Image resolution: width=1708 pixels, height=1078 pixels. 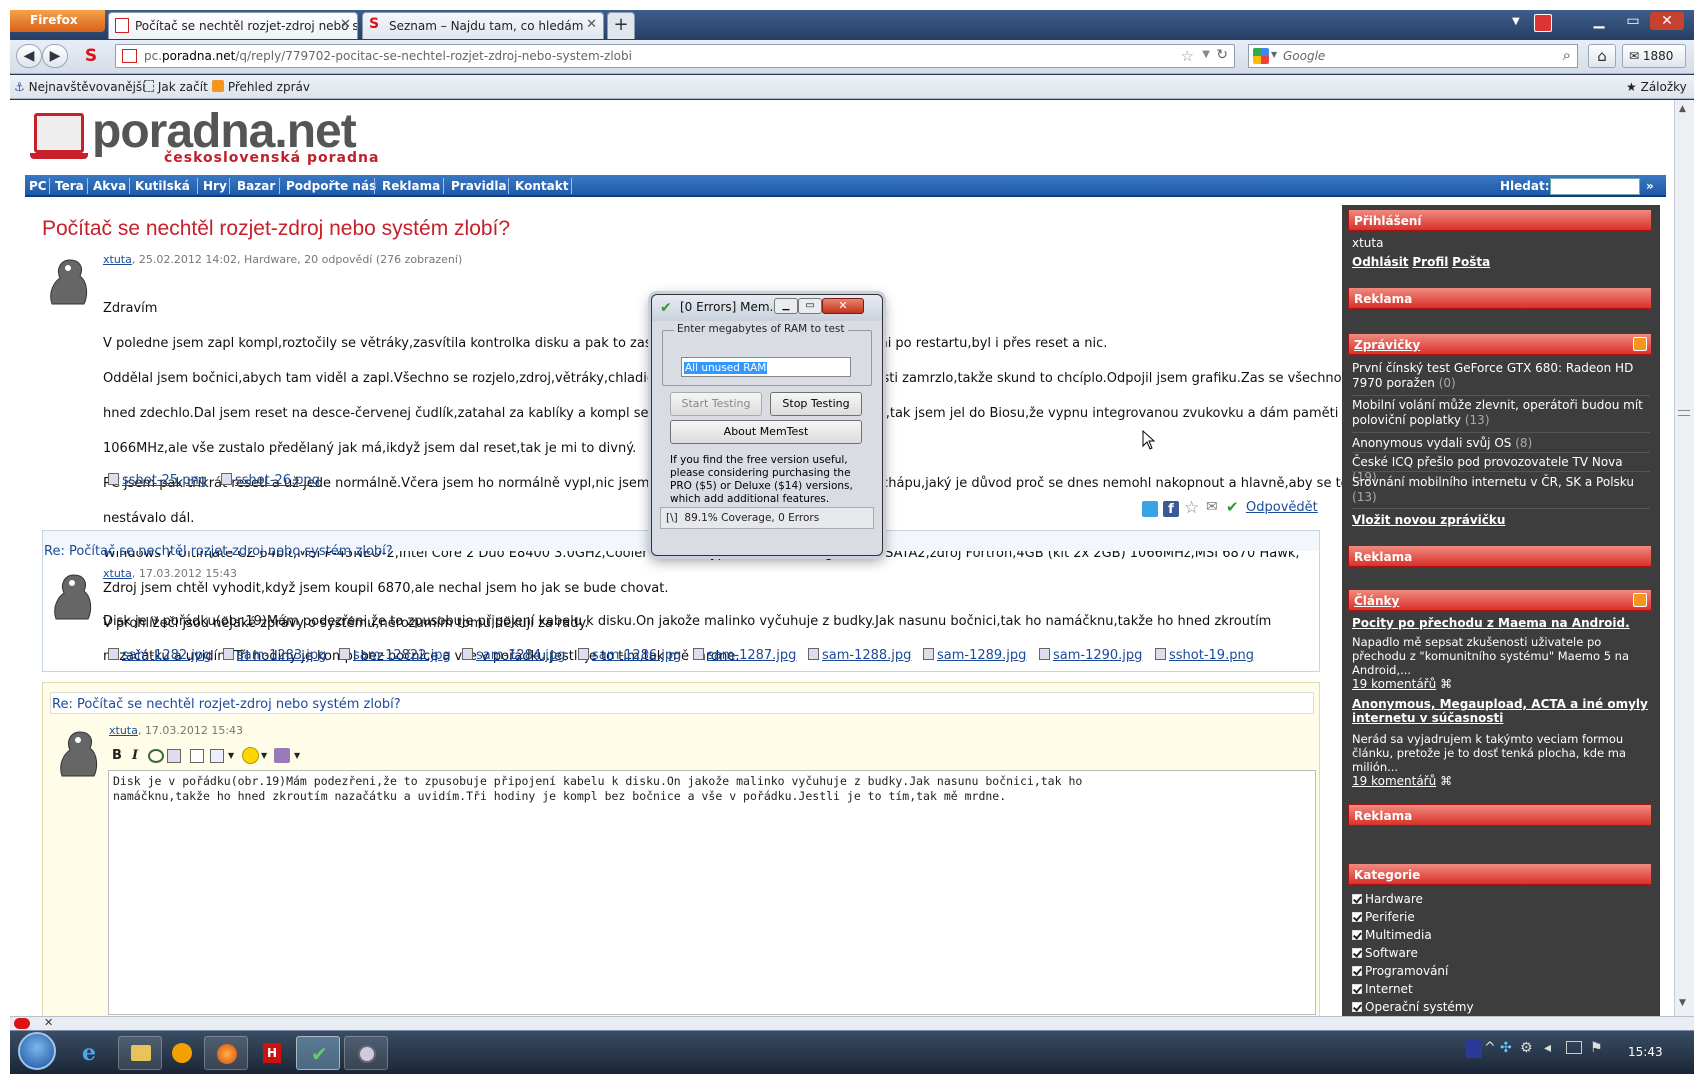 I want to click on adblock-icon, so click(x=22, y=1023).